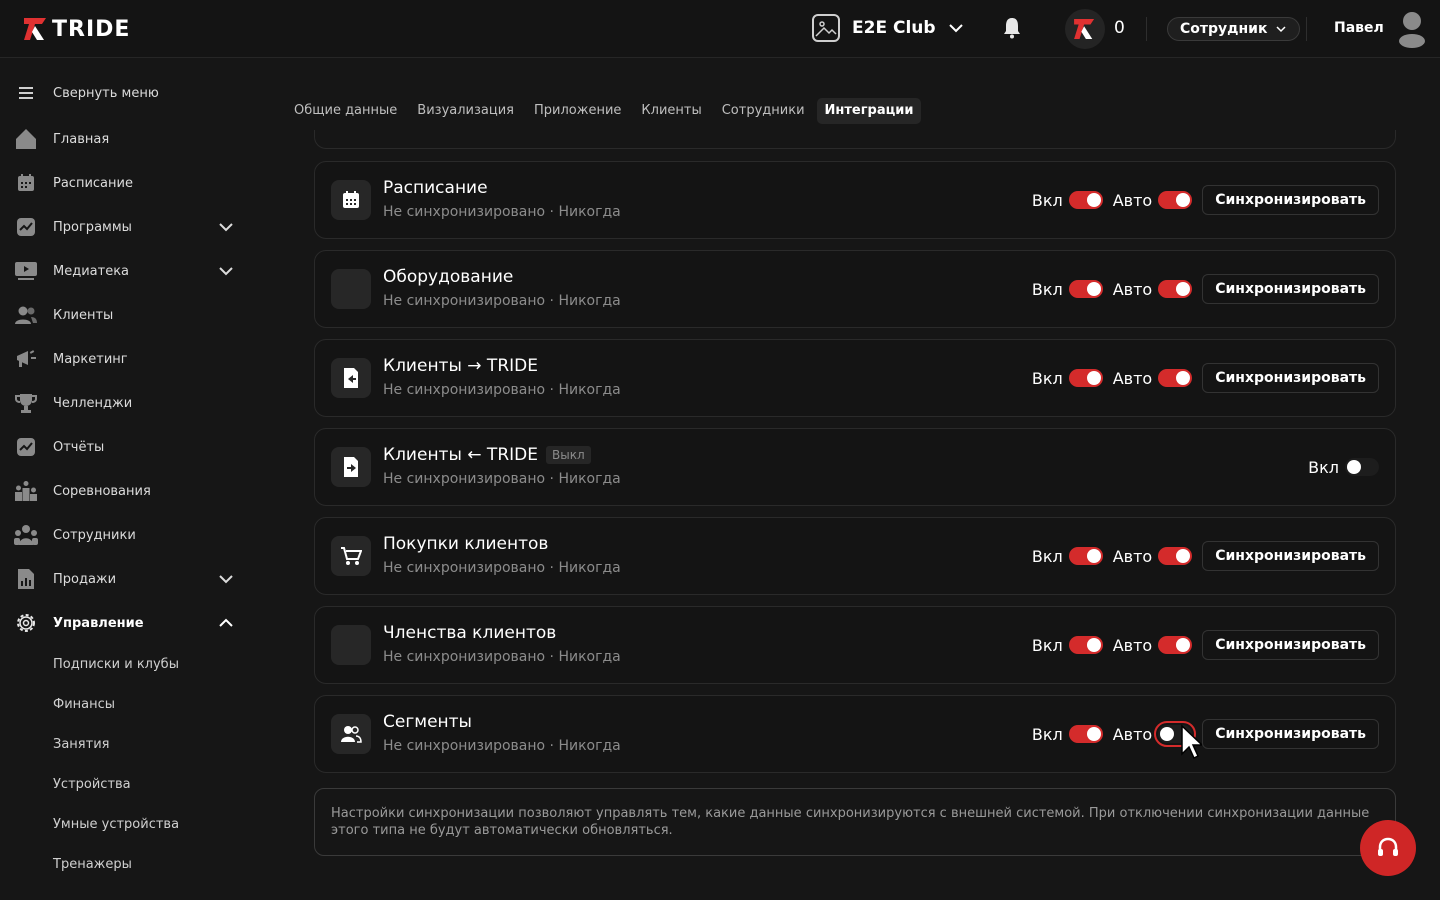  What do you see at coordinates (577, 111) in the screenshot?
I see `tab-app: Приложение` at bounding box center [577, 111].